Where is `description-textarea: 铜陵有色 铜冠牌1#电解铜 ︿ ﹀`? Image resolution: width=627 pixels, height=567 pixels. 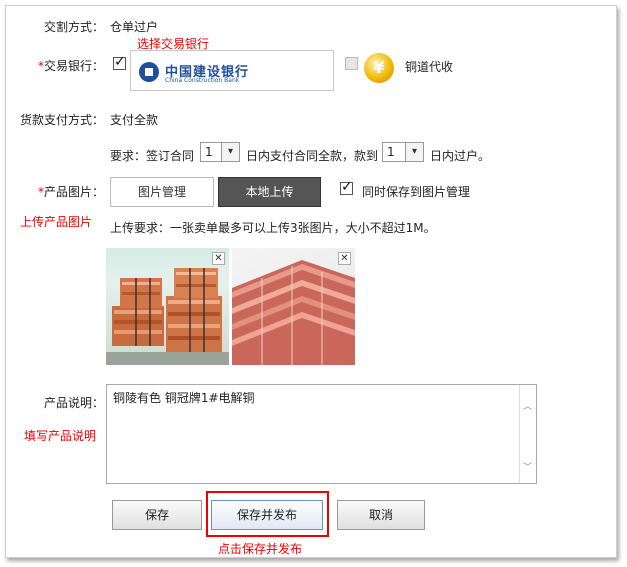
description-textarea: 铜陵有色 铜冠牌1#电解铜 ︿ ﹀ is located at coordinates (321, 434).